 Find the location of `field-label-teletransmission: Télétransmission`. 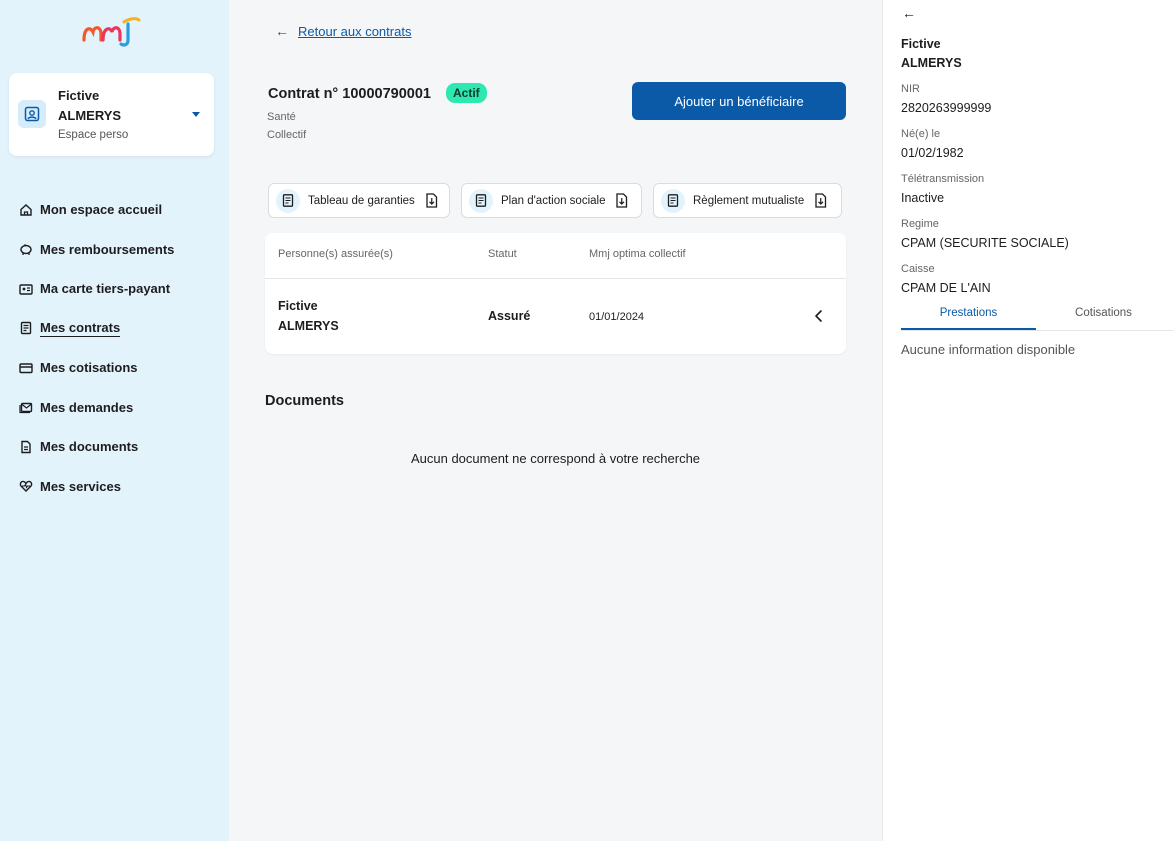

field-label-teletransmission: Télétransmission is located at coordinates (943, 179).